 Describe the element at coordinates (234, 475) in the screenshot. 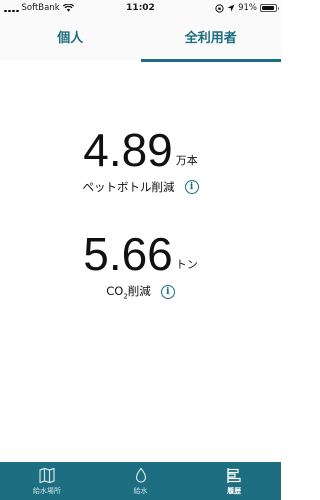

I see `history-icon` at that location.